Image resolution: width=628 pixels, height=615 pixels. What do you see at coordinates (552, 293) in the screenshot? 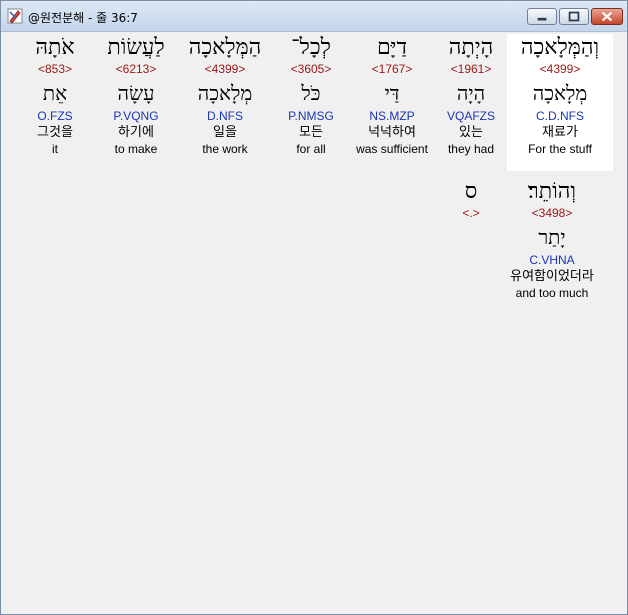
I see `english-gloss: and too much` at bounding box center [552, 293].